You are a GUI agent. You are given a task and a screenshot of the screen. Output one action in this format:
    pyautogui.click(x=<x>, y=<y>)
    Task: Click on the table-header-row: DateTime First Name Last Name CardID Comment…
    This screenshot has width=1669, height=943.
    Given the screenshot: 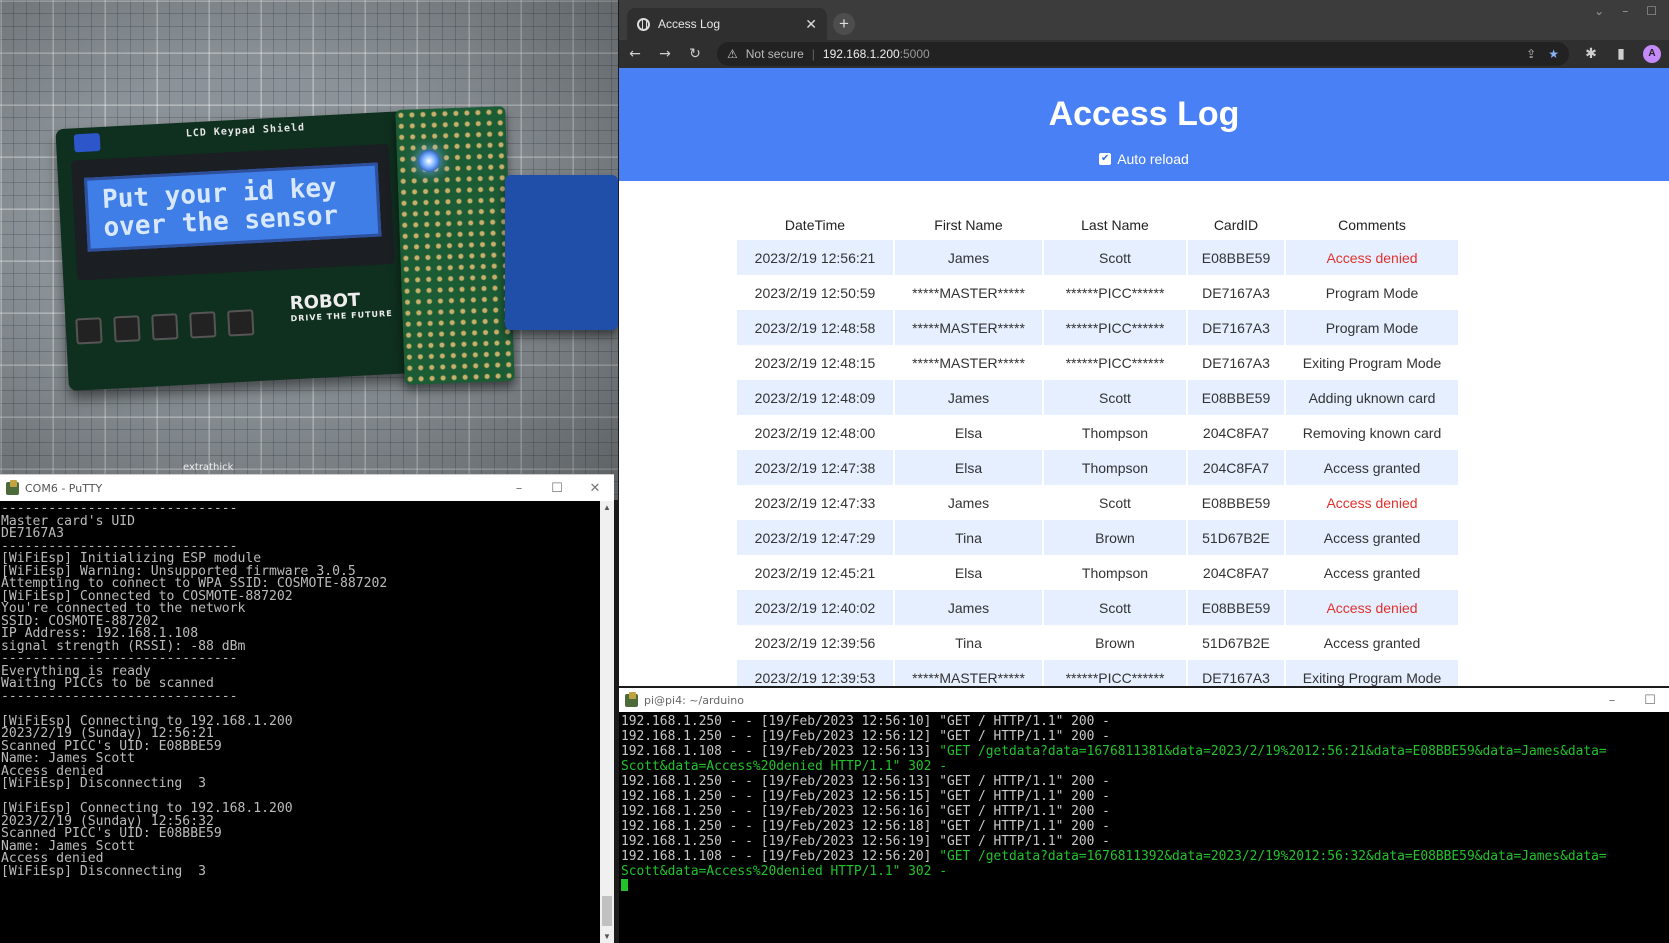 What is the action you would take?
    pyautogui.click(x=1097, y=224)
    